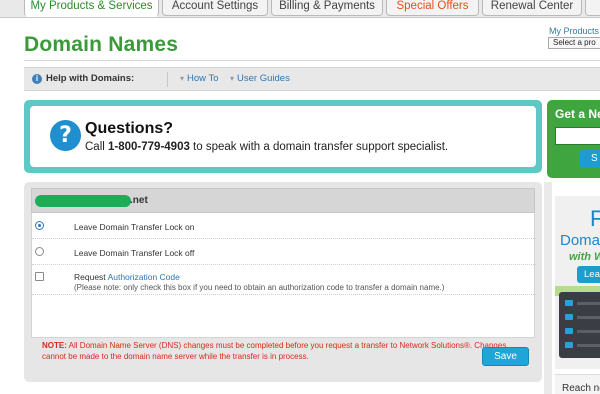  I want to click on tab-renewal-center: Renewal Center, so click(532, 8).